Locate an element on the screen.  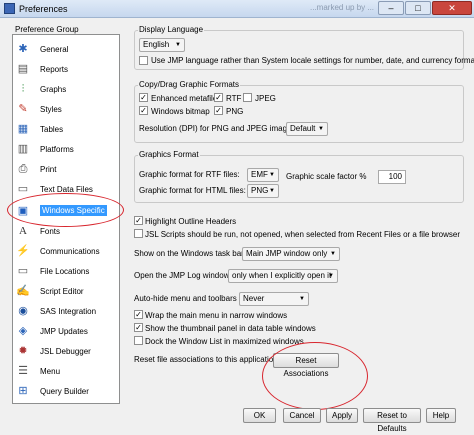
display-language-select: English ▼ is located at coordinates (162, 45).